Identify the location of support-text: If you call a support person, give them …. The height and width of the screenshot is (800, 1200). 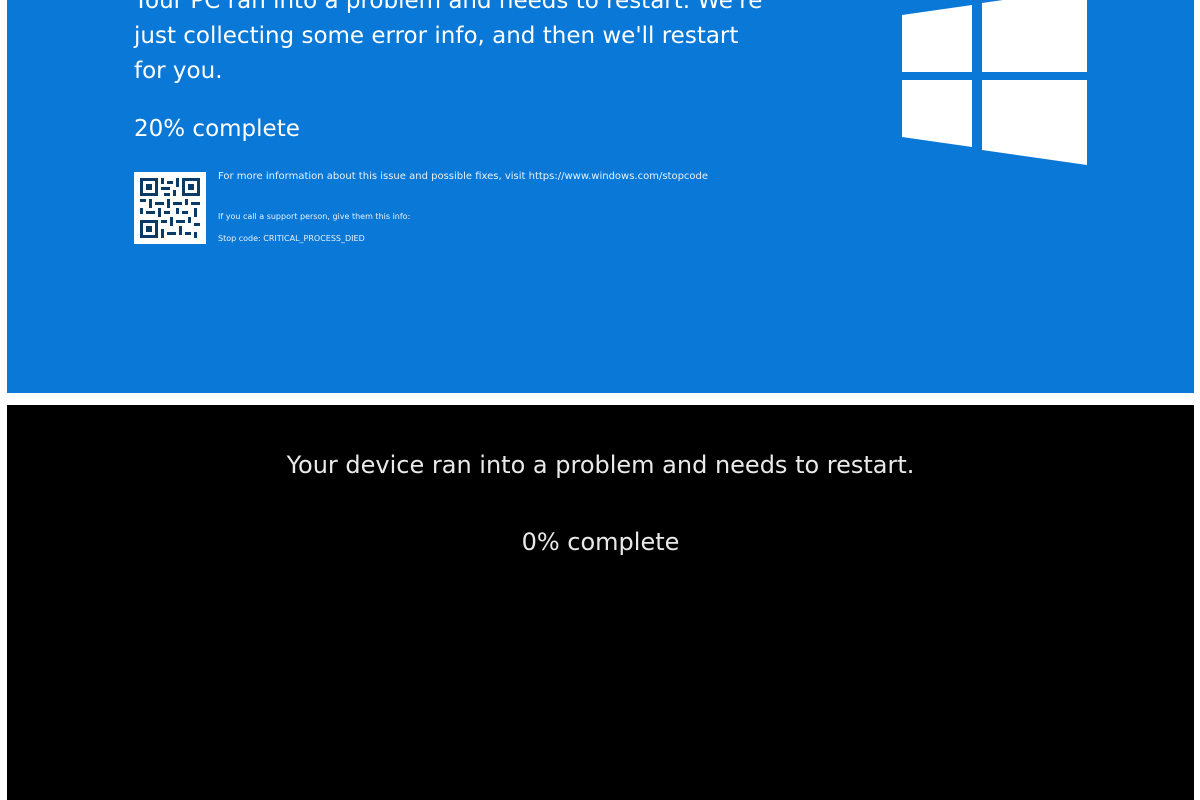
(314, 216).